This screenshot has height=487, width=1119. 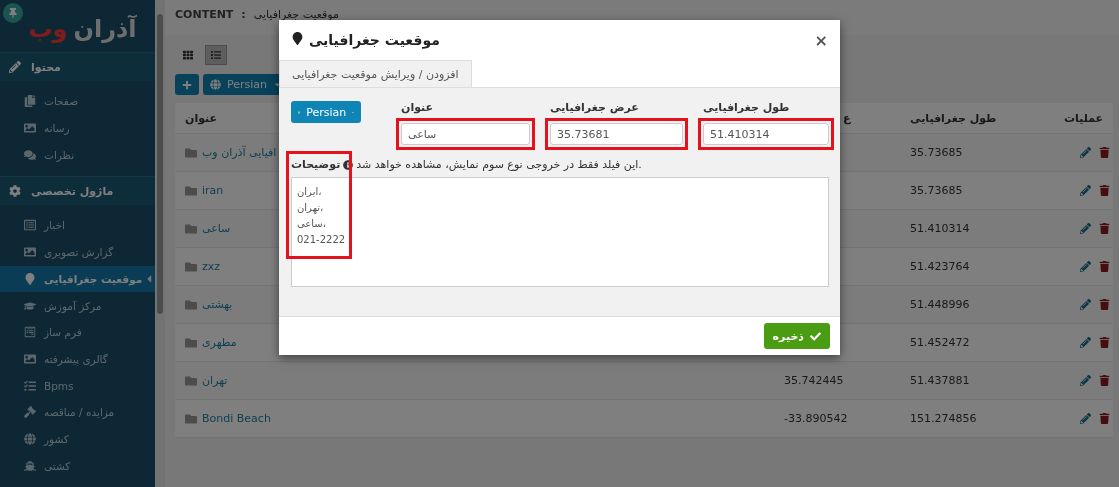 What do you see at coordinates (46, 67) in the screenshot?
I see `section-title: محتوا` at bounding box center [46, 67].